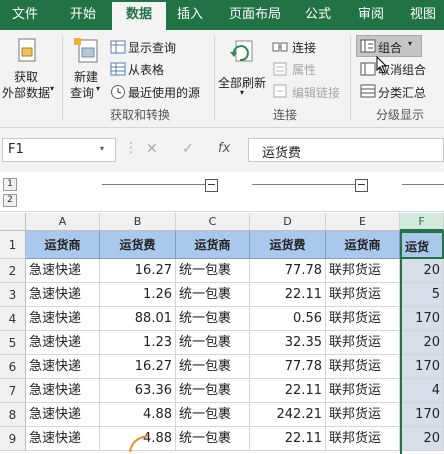  I want to click on table-cell: 4.88, so click(138, 415).